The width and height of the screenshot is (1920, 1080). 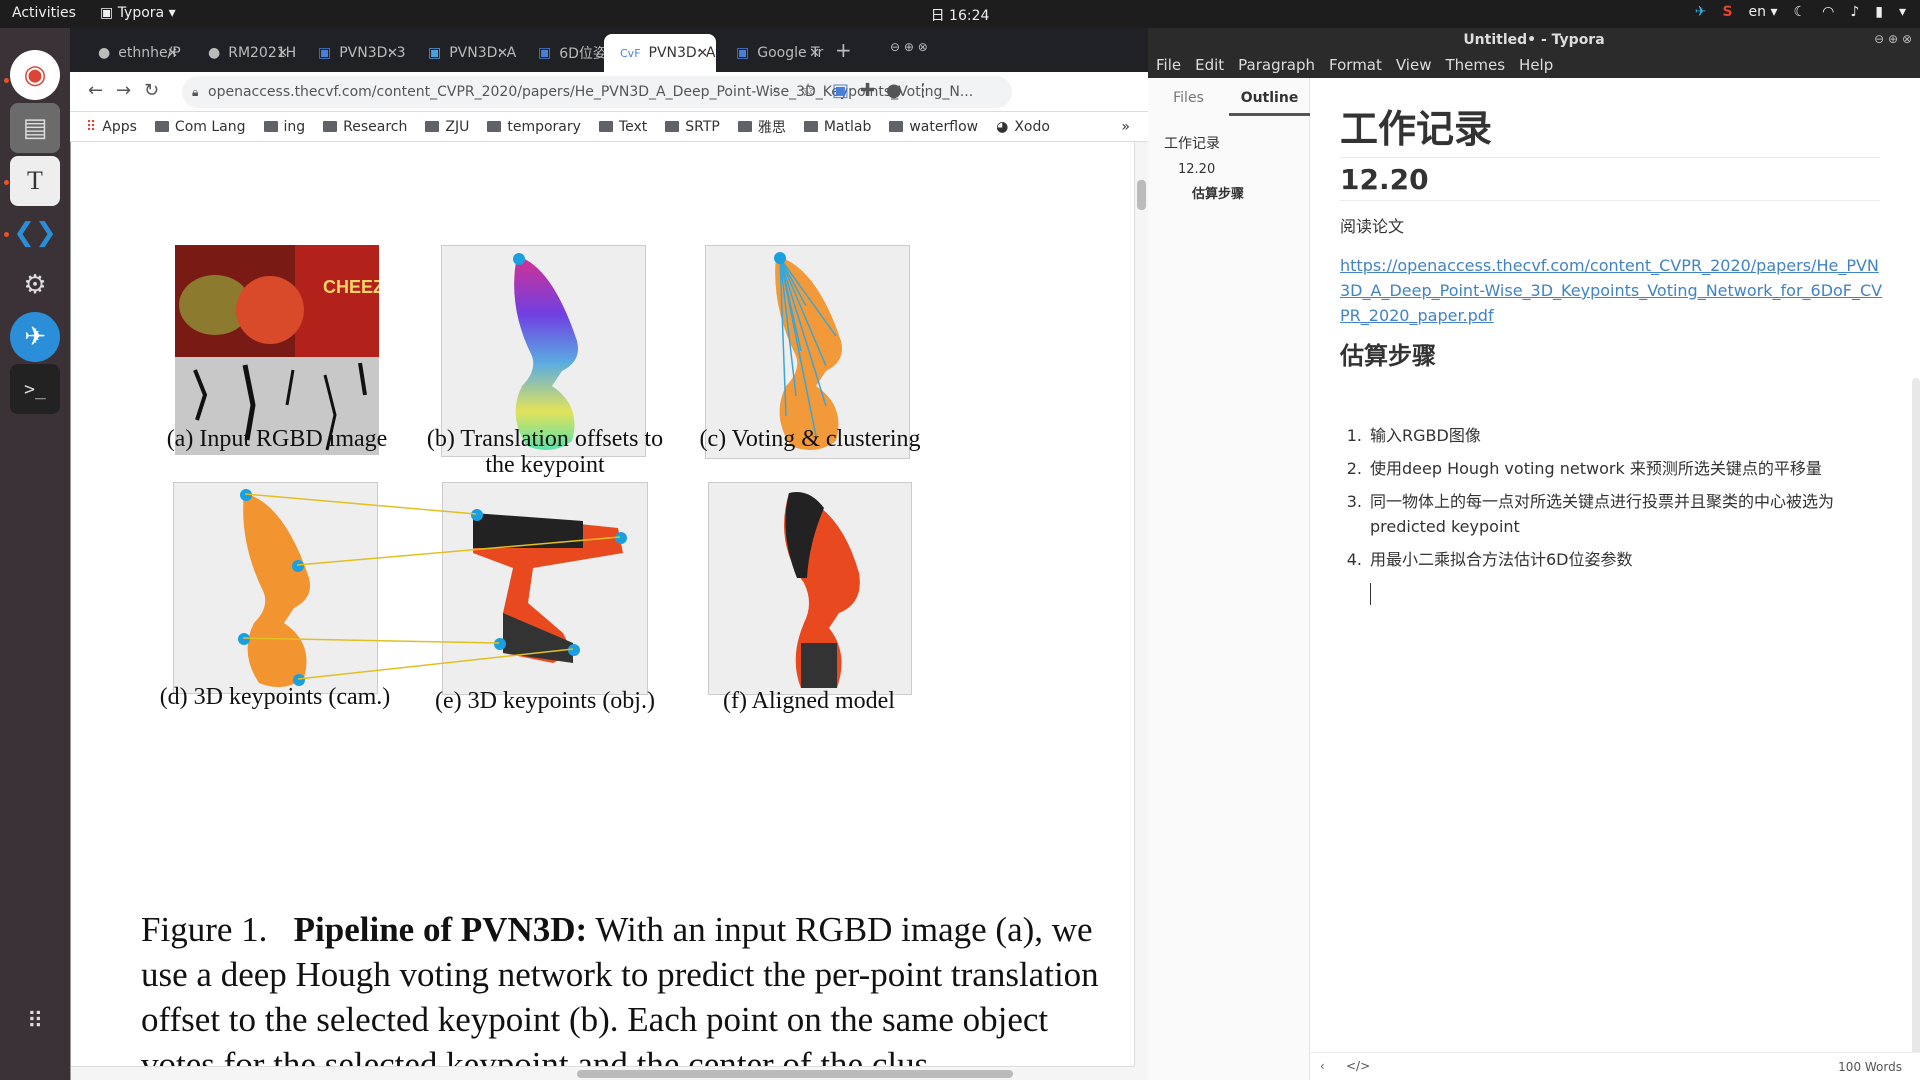 What do you see at coordinates (1002, 126) in the screenshot?
I see `xodo-icon: ◕` at bounding box center [1002, 126].